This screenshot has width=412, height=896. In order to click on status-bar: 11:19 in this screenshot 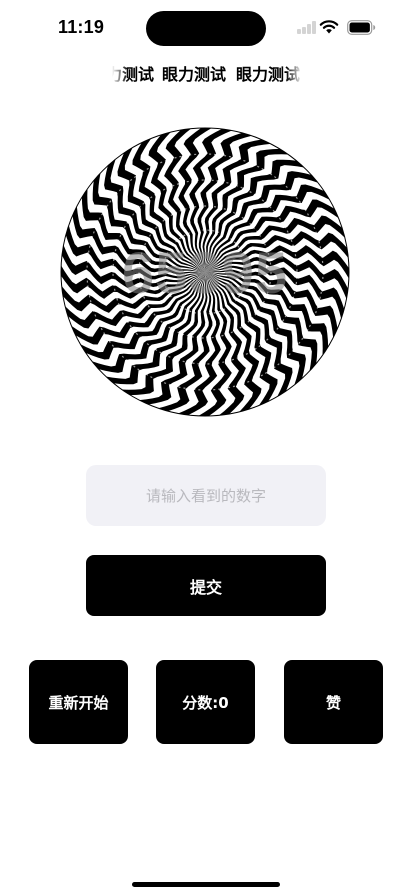, I will do `click(206, 28)`.